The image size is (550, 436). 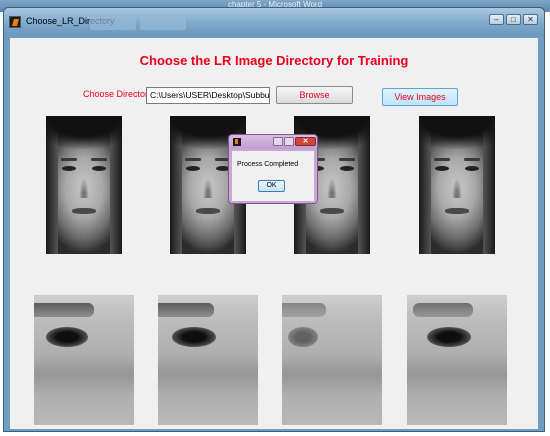 What do you see at coordinates (118, 94) in the screenshot?
I see `choose-directory-label: Choose Directory` at bounding box center [118, 94].